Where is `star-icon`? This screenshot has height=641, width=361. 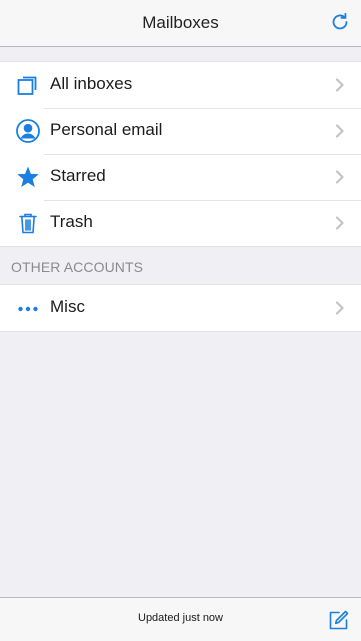 star-icon is located at coordinates (28, 177).